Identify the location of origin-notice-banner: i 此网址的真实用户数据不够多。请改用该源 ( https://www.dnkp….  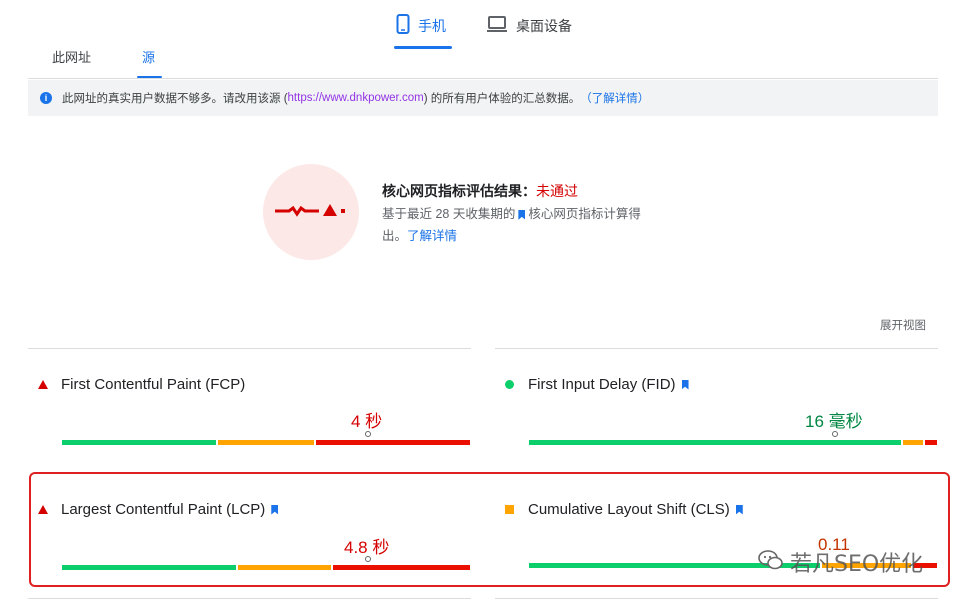
(483, 98).